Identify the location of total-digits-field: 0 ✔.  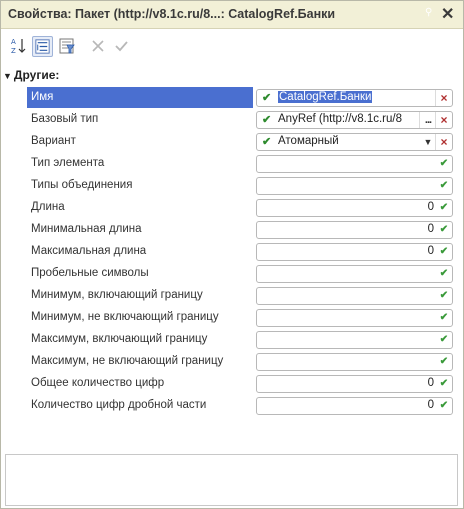
(354, 384).